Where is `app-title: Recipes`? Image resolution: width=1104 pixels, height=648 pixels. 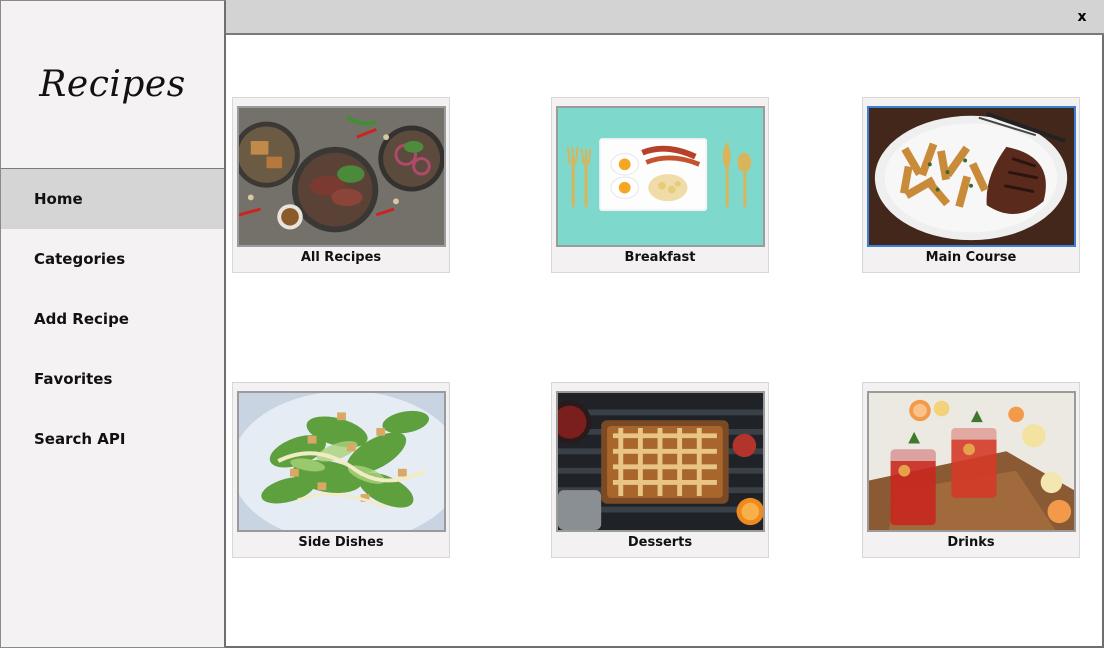
app-title: Recipes is located at coordinates (112, 84).